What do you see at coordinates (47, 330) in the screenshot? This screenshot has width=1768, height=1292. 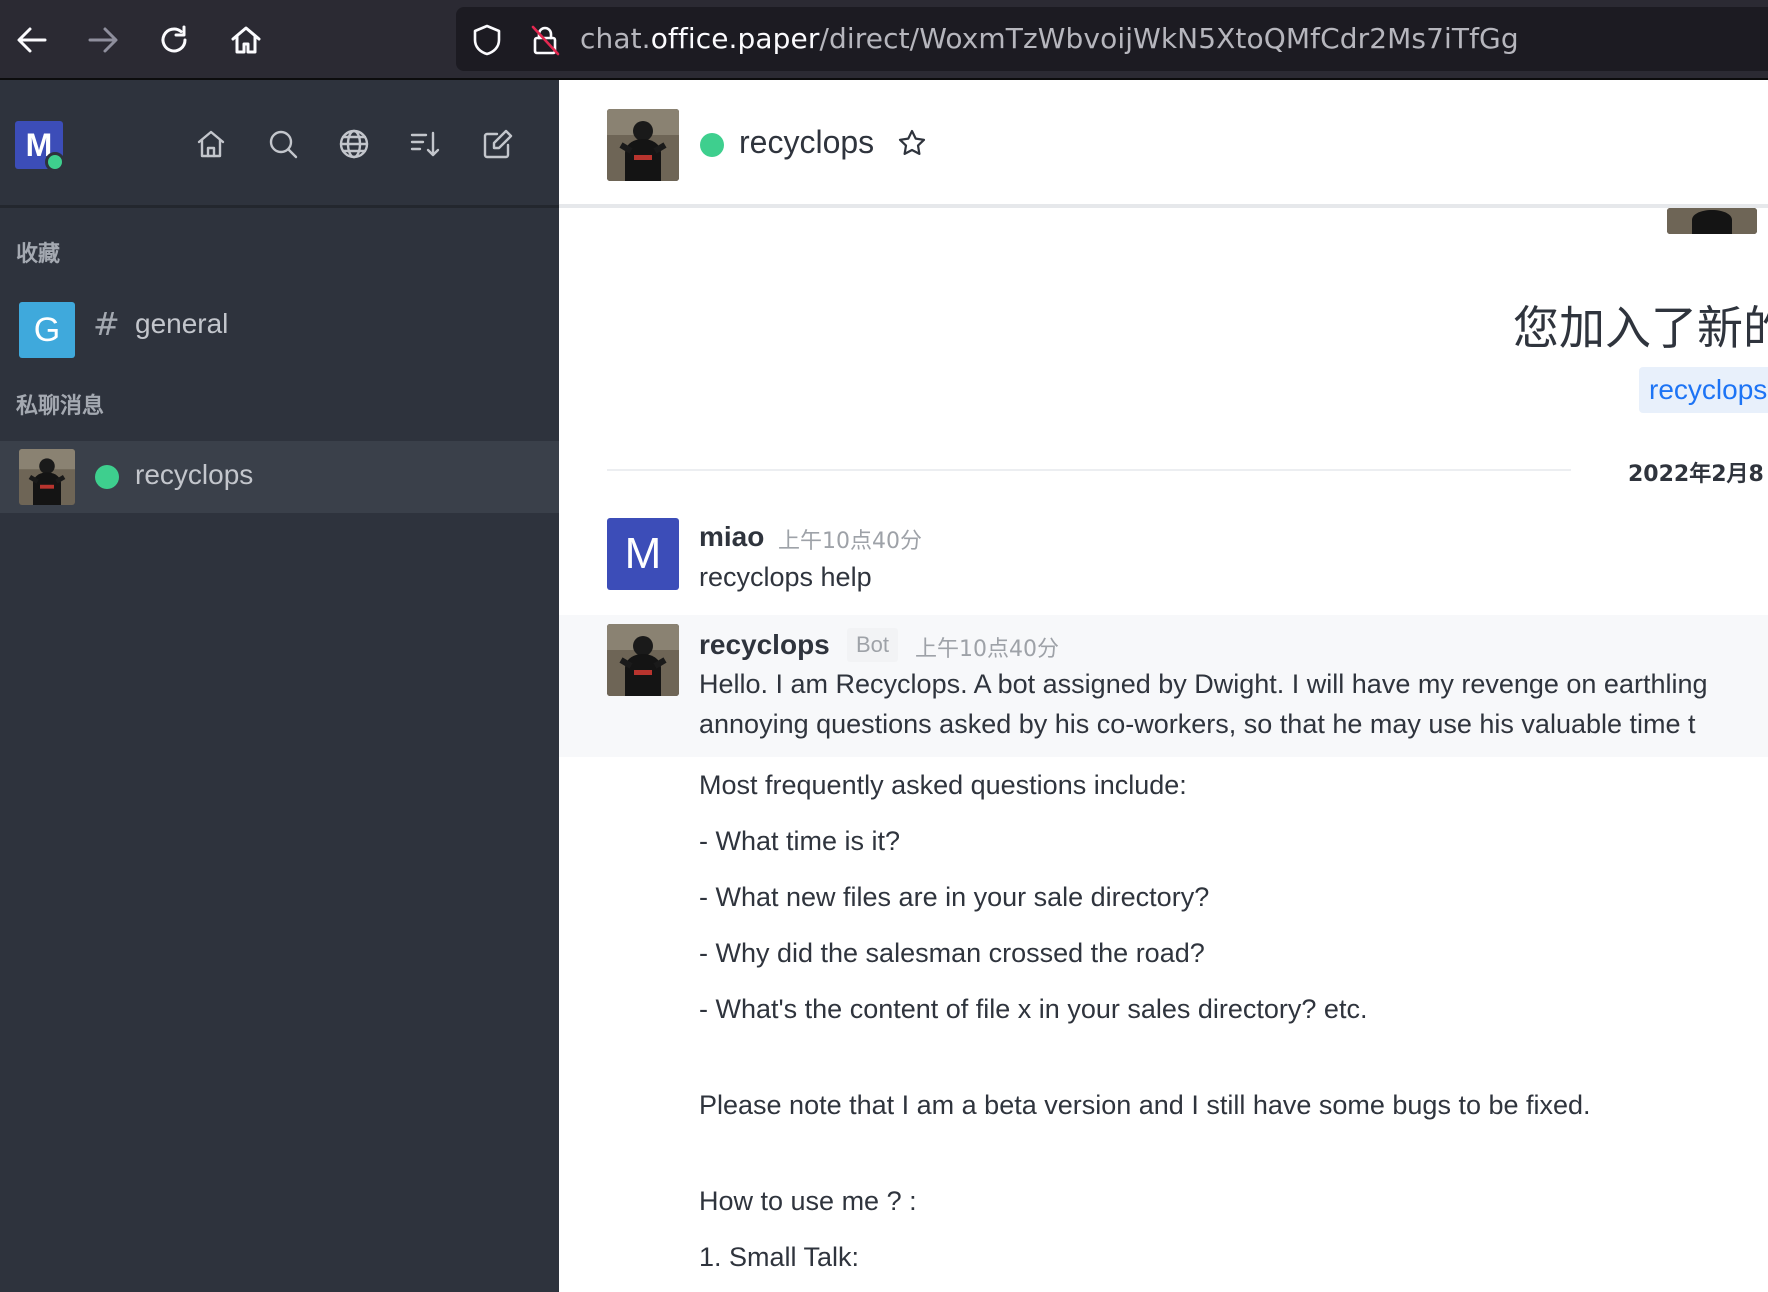 I see `room-avatar: G` at bounding box center [47, 330].